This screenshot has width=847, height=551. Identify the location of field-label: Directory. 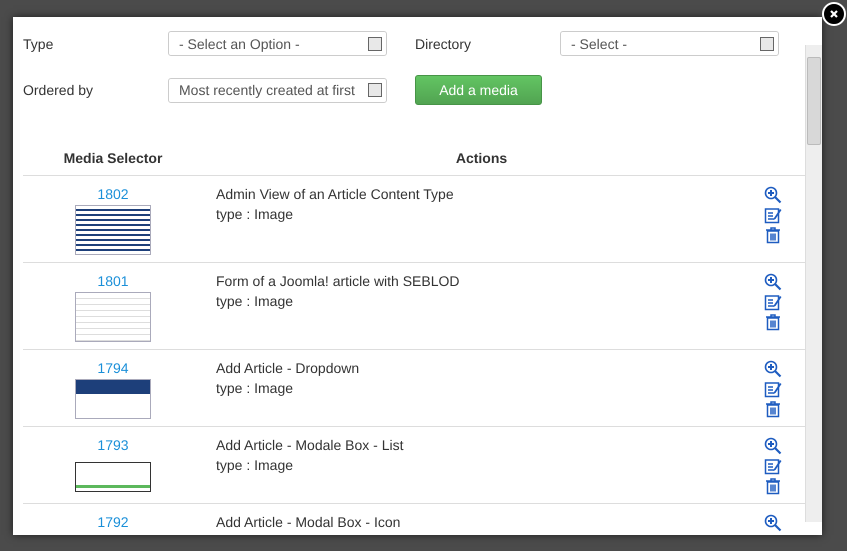
(443, 44).